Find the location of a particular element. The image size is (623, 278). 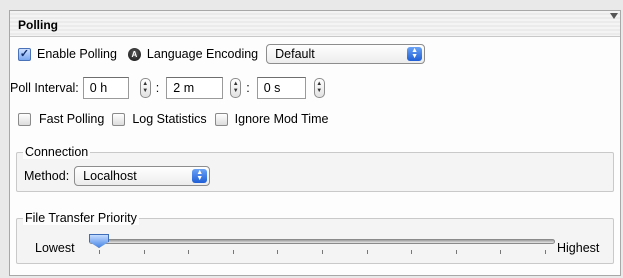

fast-polling-checkbox is located at coordinates (24, 119).